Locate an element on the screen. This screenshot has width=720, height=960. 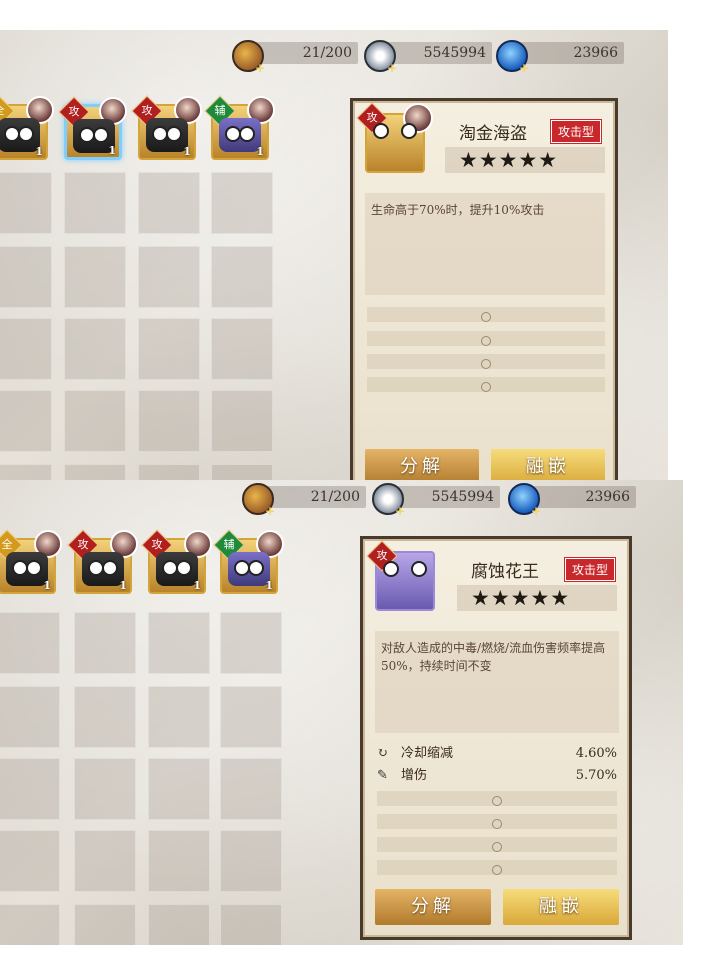
stat-value: 4.60% is located at coordinates (596, 753).